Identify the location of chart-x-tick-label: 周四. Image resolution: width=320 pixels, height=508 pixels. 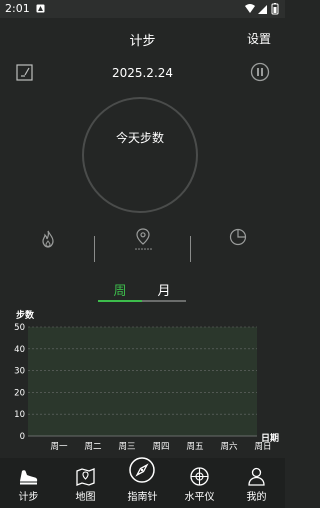
(160, 447).